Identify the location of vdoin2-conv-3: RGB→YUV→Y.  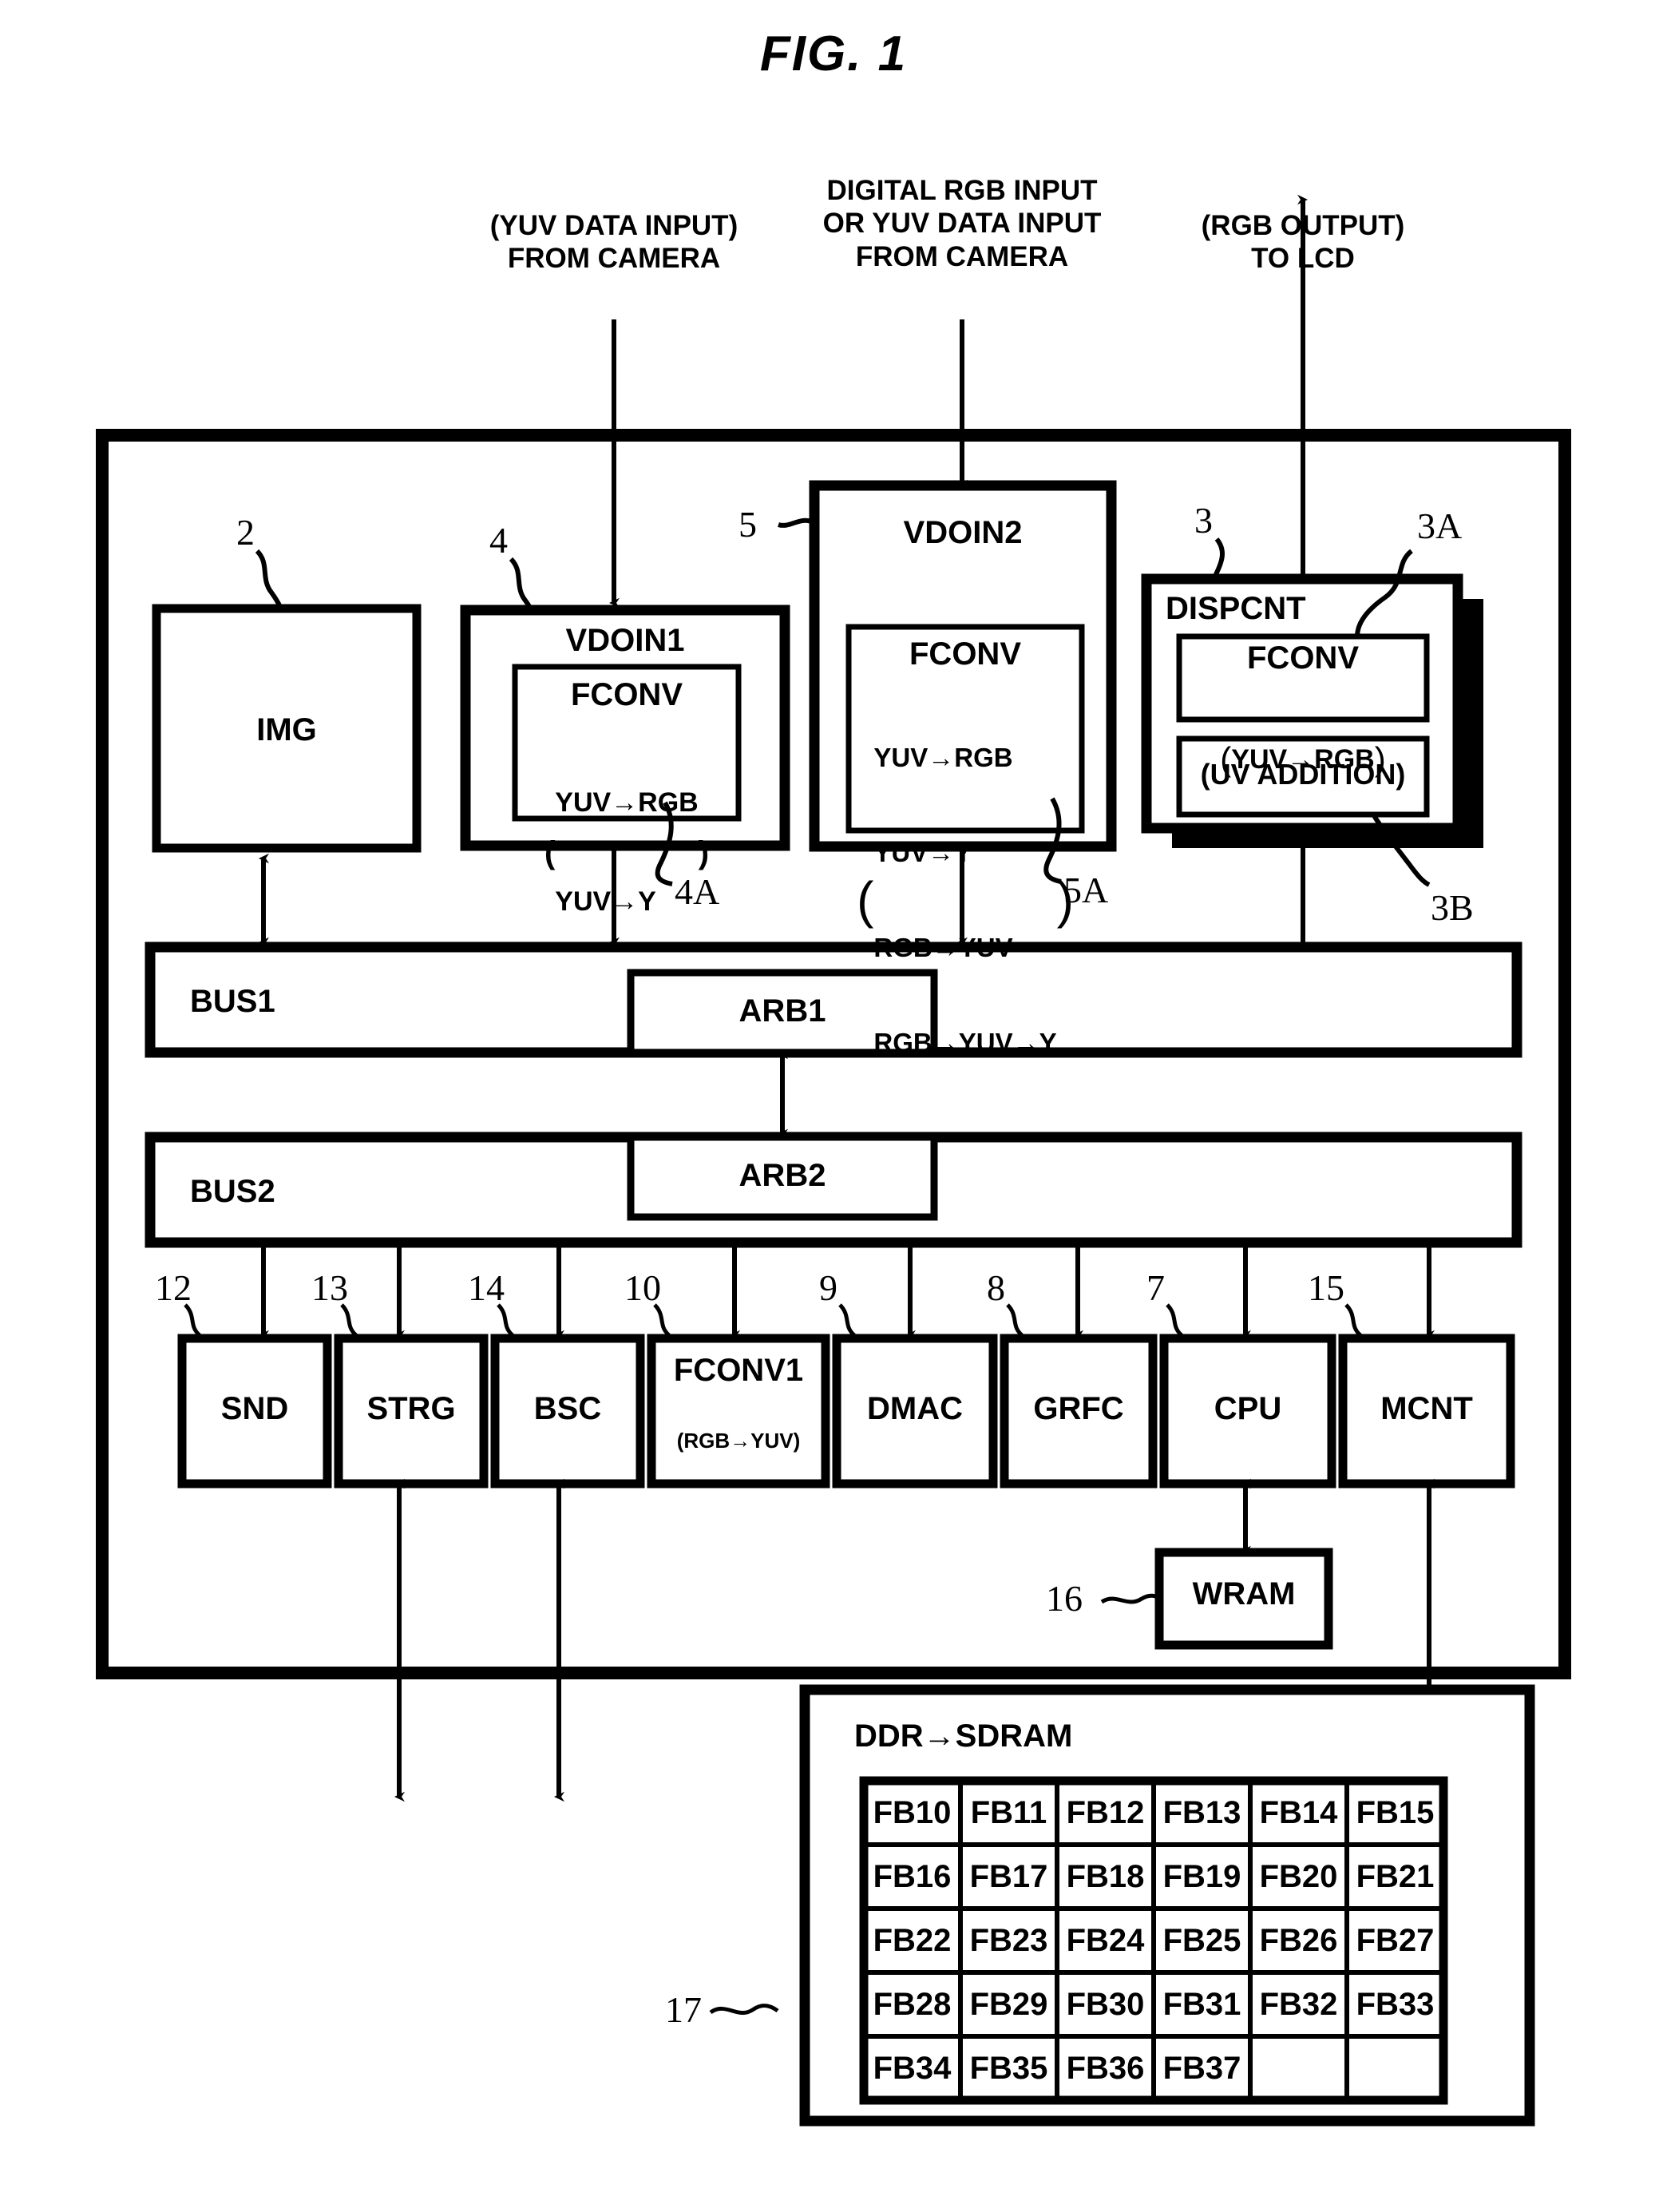
(965, 1042).